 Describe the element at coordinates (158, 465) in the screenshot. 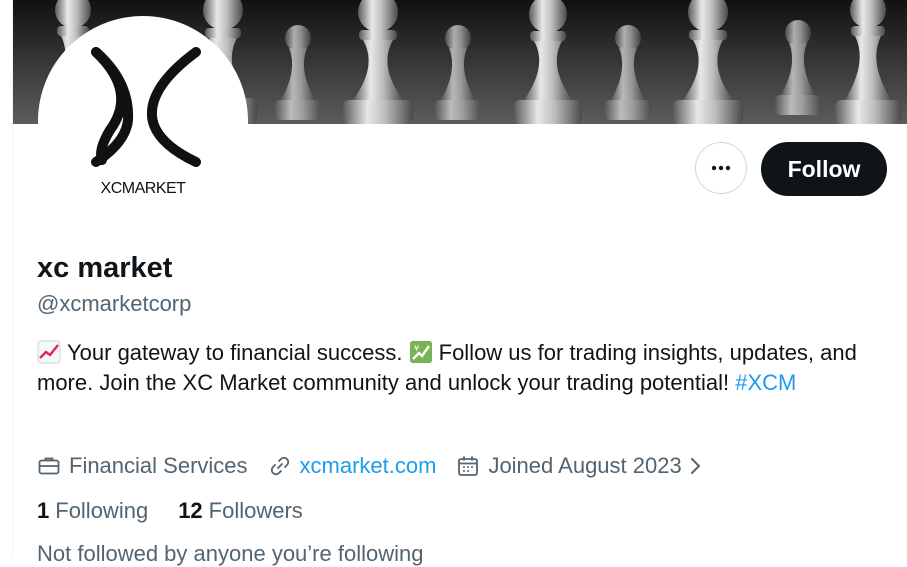

I see `category-label: Financial Services` at that location.